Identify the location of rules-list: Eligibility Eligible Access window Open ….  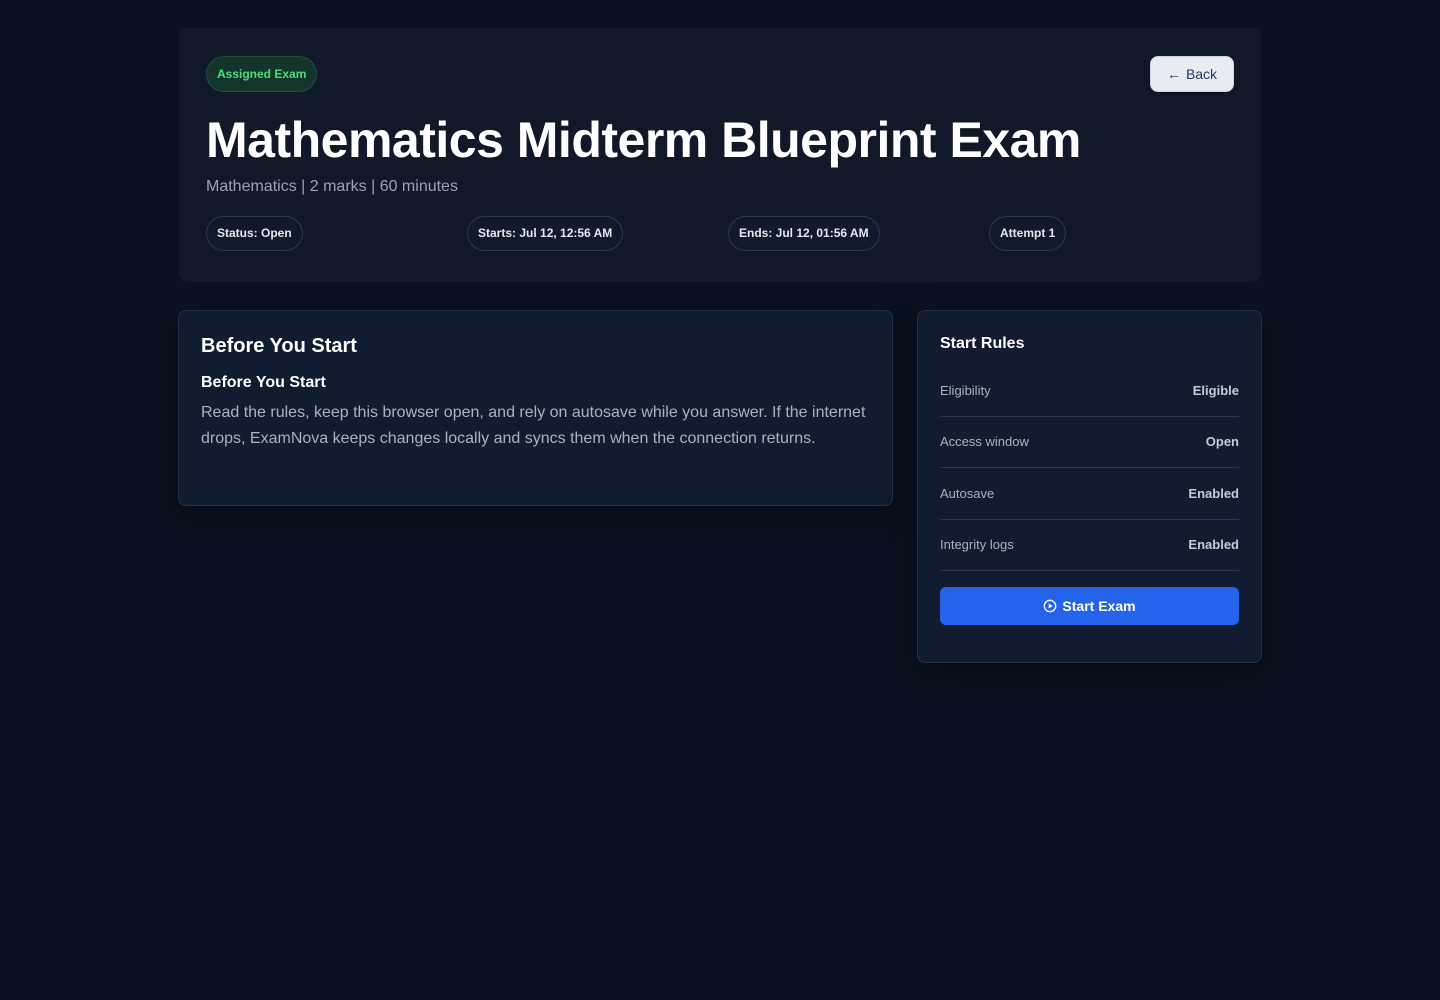
(1089, 468).